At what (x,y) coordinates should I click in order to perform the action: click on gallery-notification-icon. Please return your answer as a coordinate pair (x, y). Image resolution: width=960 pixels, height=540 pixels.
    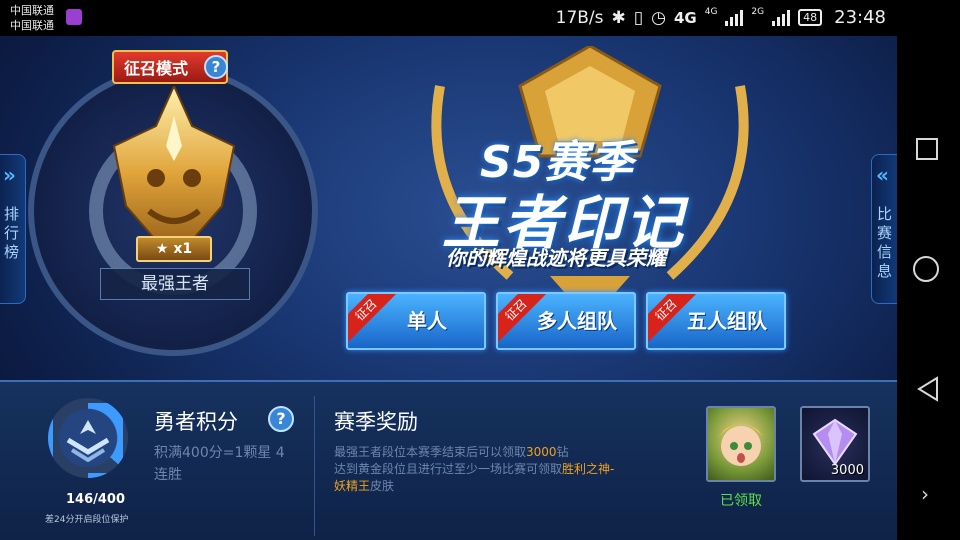
    Looking at the image, I should click on (74, 17).